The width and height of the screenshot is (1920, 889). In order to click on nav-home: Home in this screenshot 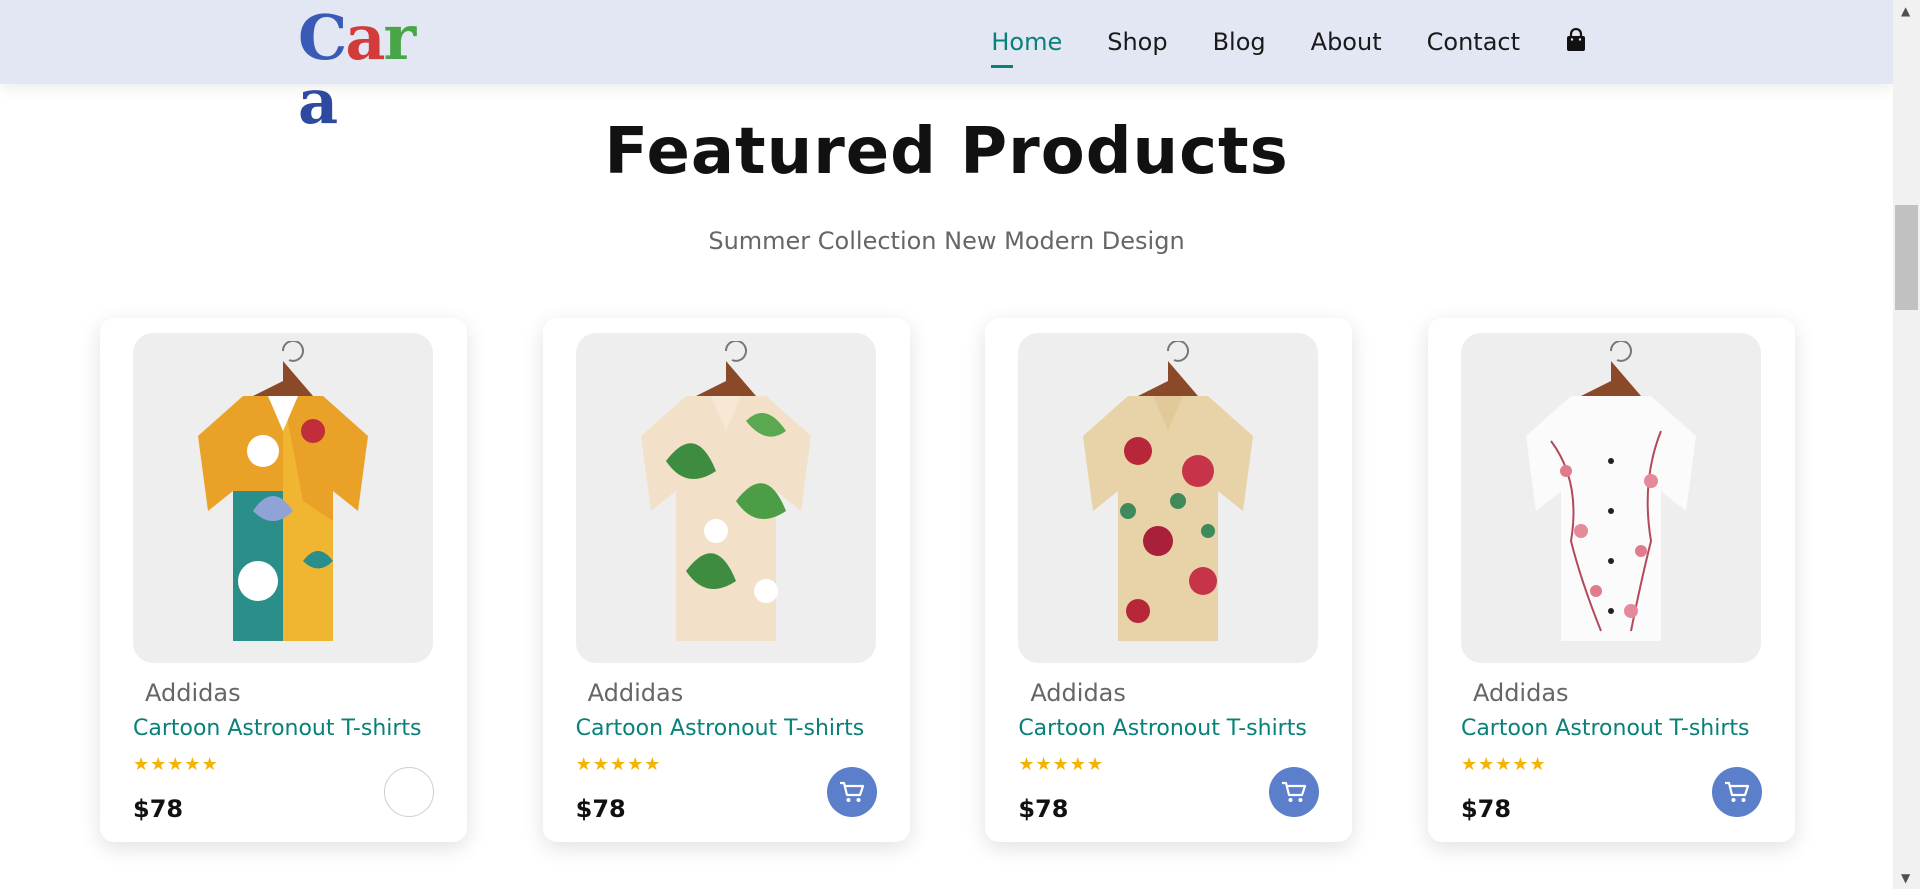, I will do `click(1026, 48)`.